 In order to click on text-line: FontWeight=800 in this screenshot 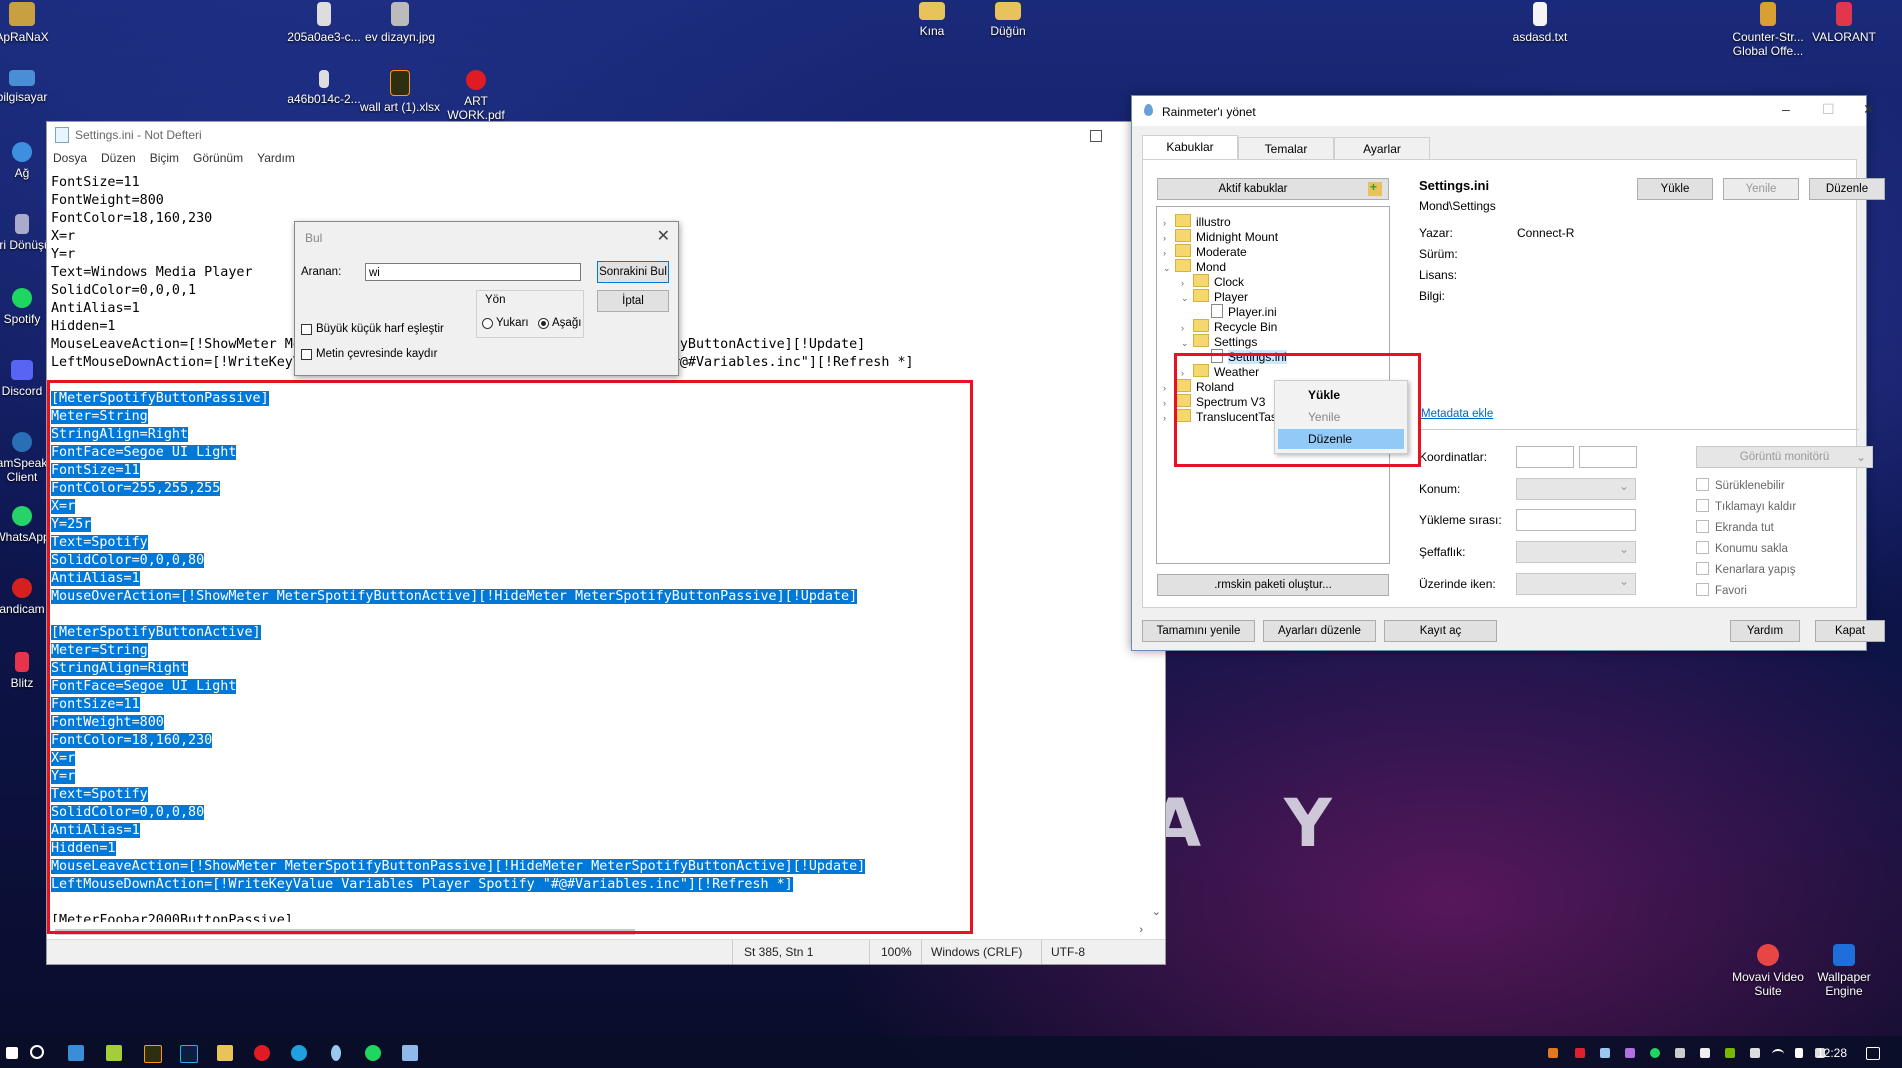, I will do `click(599, 201)`.